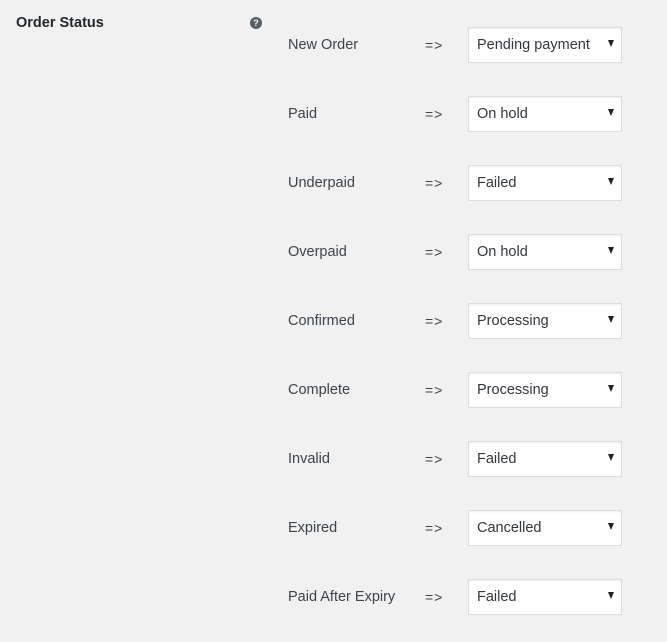 The image size is (667, 642). Describe the element at coordinates (313, 528) in the screenshot. I see `status-name: Expired` at that location.